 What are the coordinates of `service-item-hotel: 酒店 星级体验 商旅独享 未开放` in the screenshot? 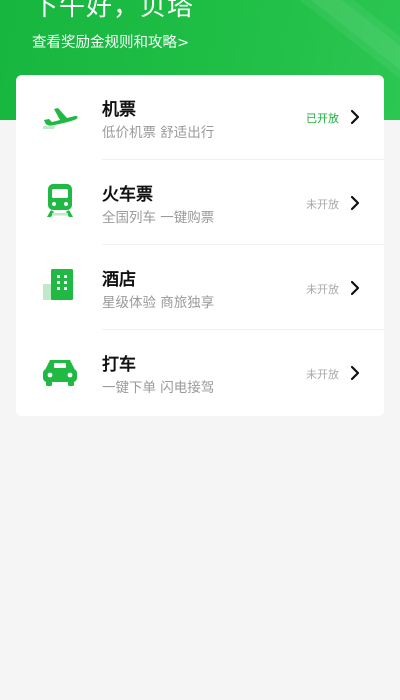 It's located at (200, 287).